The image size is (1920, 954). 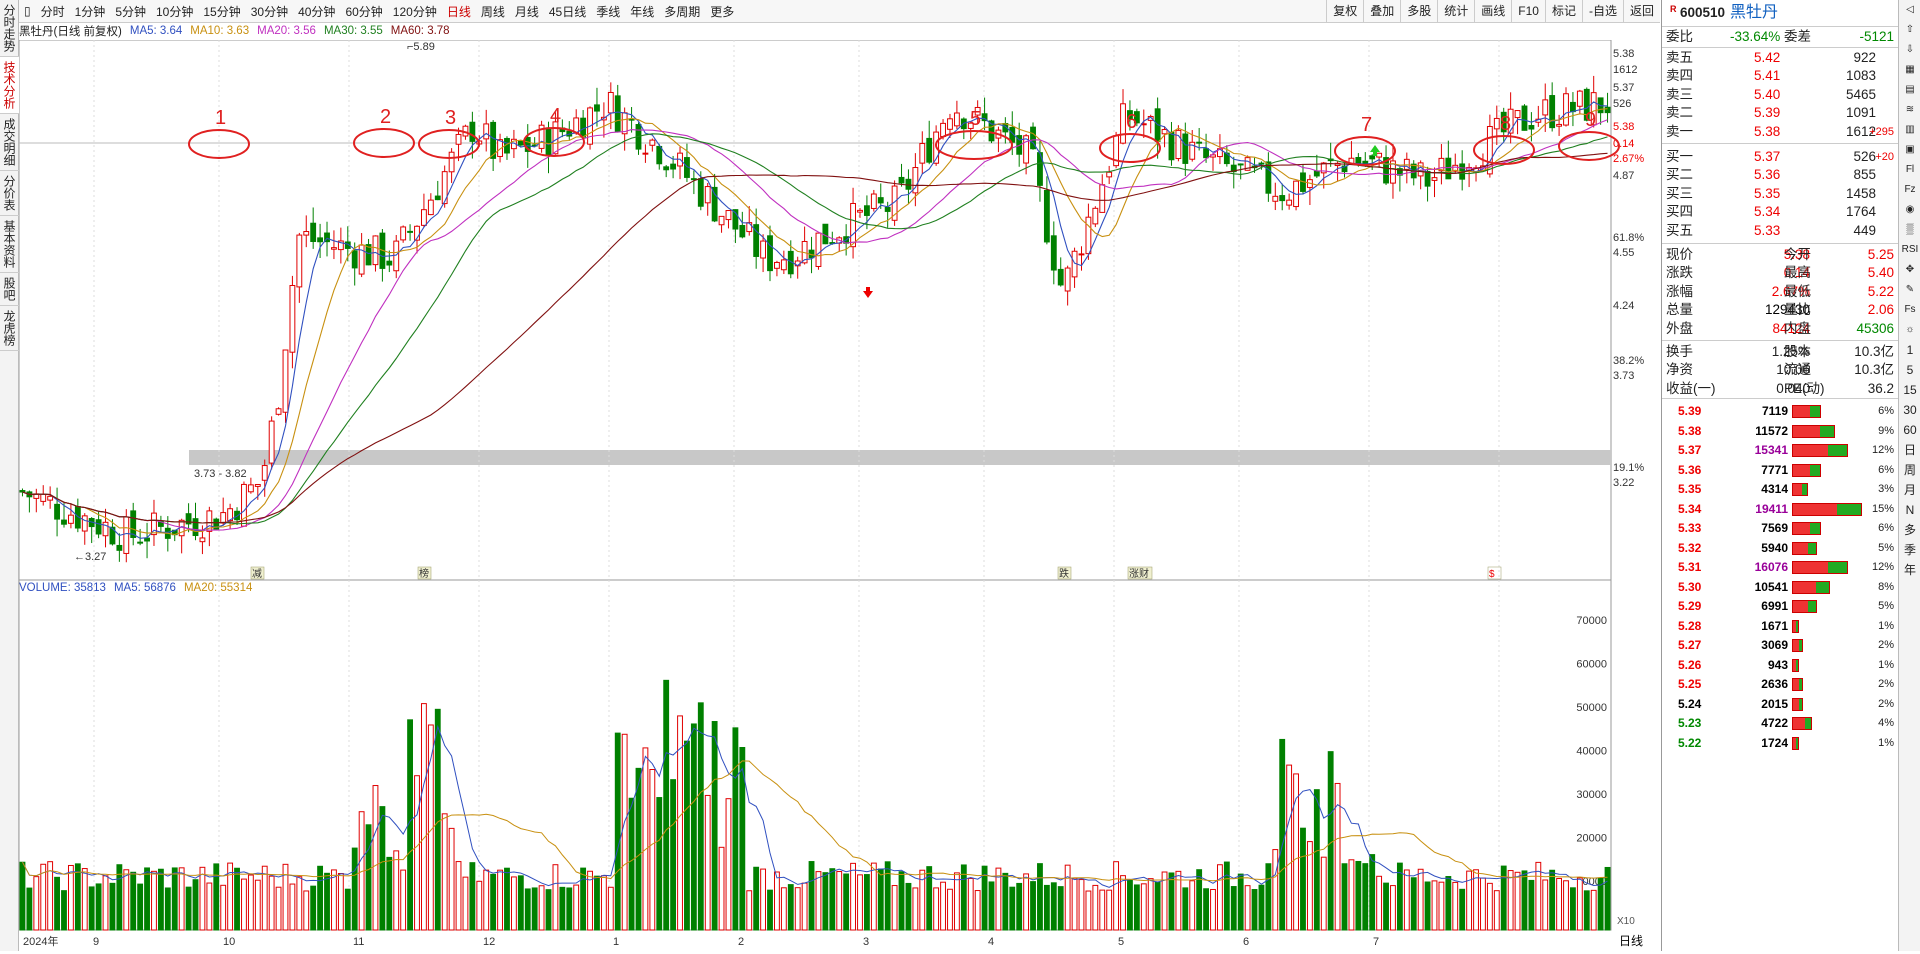 What do you see at coordinates (1909, 410) in the screenshot?
I see `cycle-button-3: 30` at bounding box center [1909, 410].